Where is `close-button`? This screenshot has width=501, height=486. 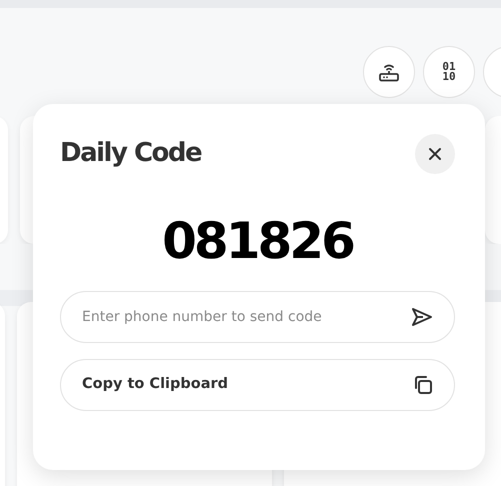 close-button is located at coordinates (435, 154).